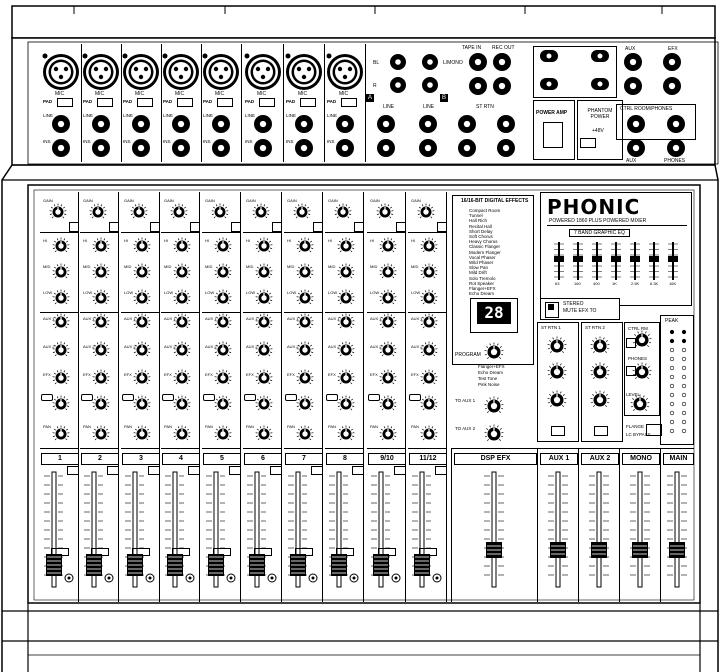 The image size is (720, 672). Describe the element at coordinates (494, 352) in the screenshot. I see `program-knob` at that location.